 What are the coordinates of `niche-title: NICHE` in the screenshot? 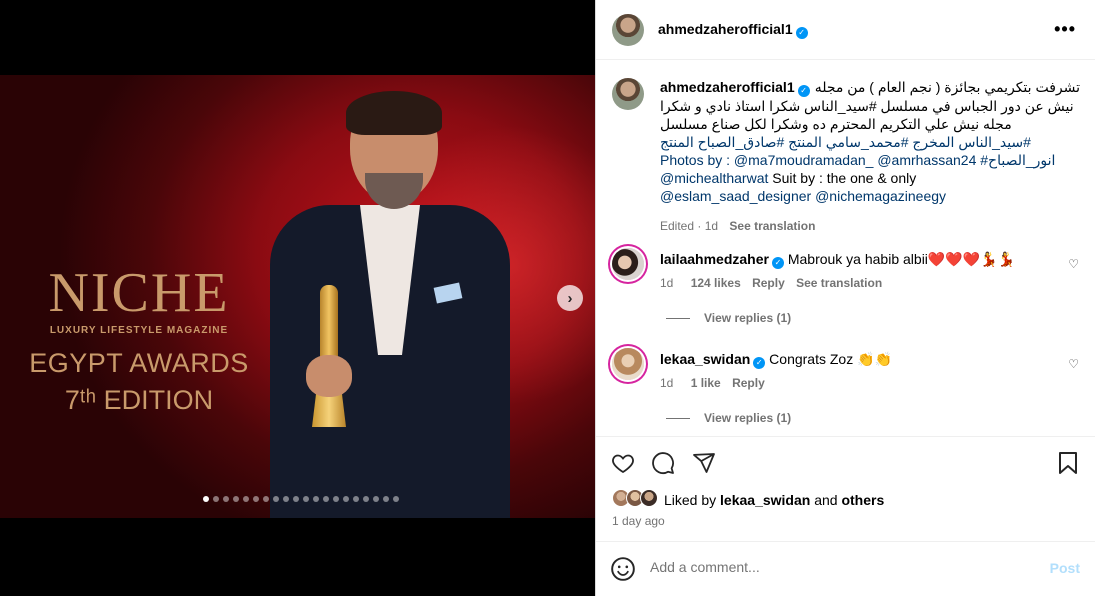 It's located at (139, 293).